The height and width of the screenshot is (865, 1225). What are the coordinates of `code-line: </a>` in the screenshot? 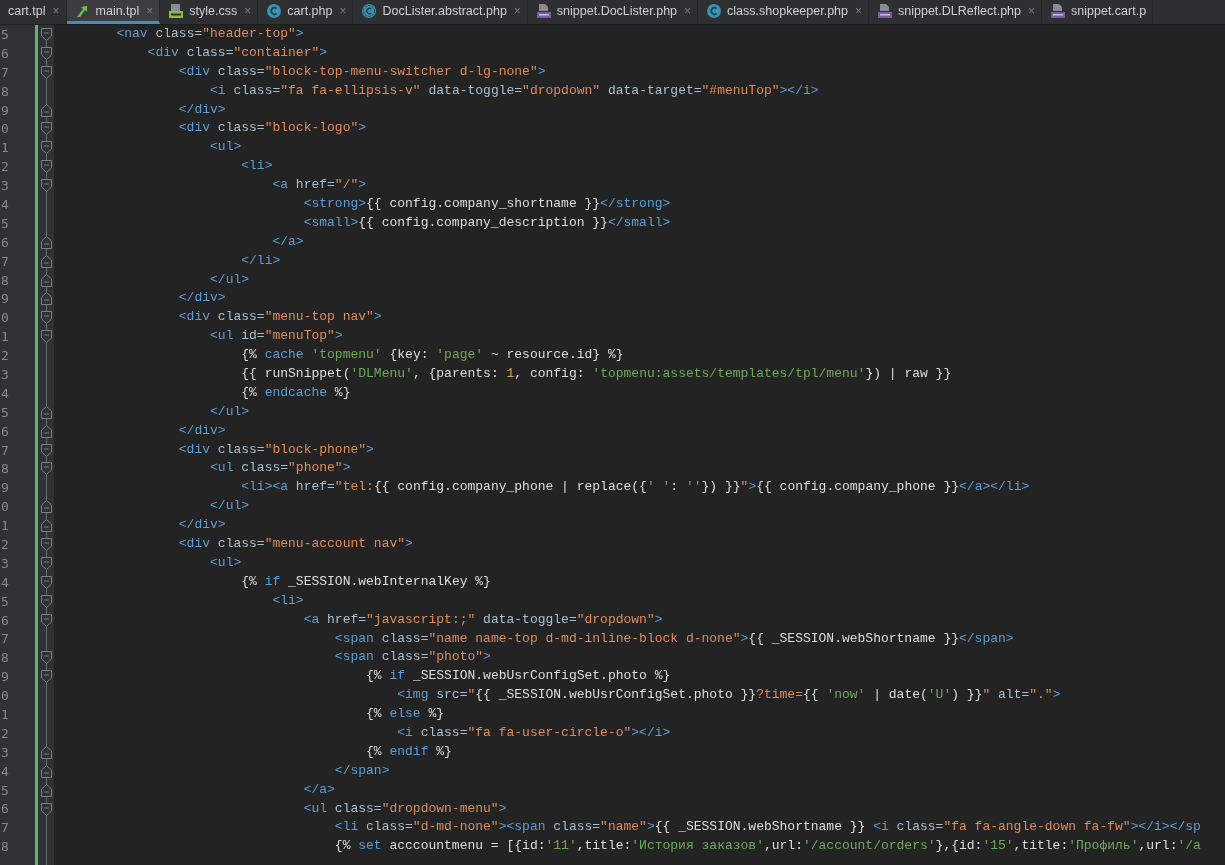 It's located at (319, 789).